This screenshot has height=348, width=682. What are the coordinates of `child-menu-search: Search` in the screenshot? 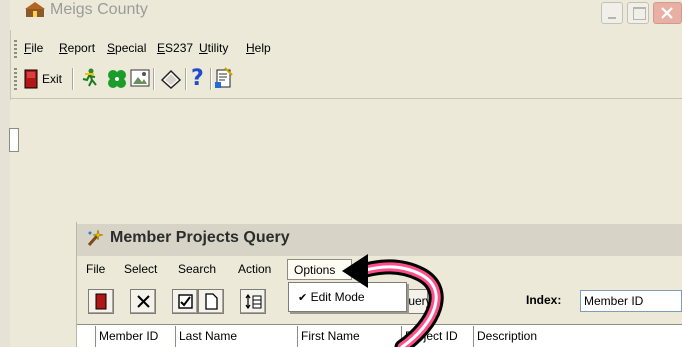 It's located at (197, 269).